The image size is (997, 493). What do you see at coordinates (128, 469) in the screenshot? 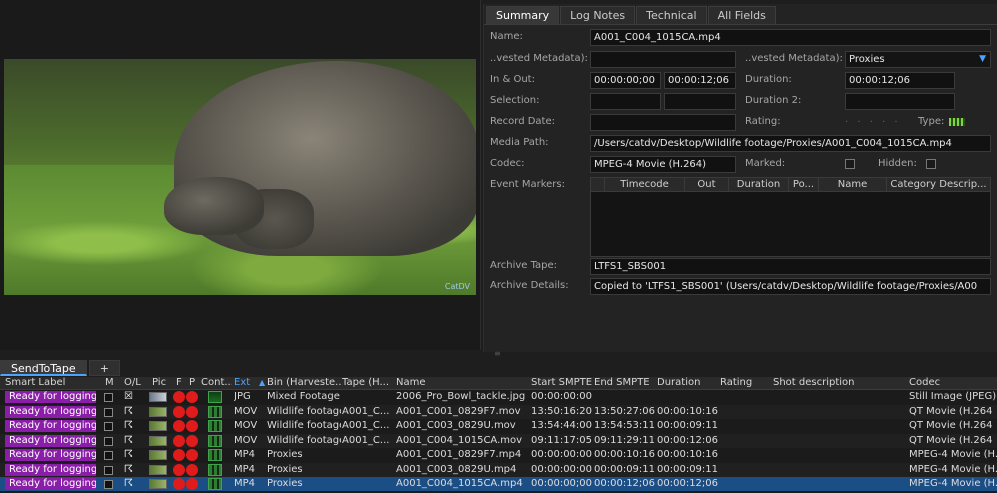
I see `offline-status-icon: ☈` at bounding box center [128, 469].